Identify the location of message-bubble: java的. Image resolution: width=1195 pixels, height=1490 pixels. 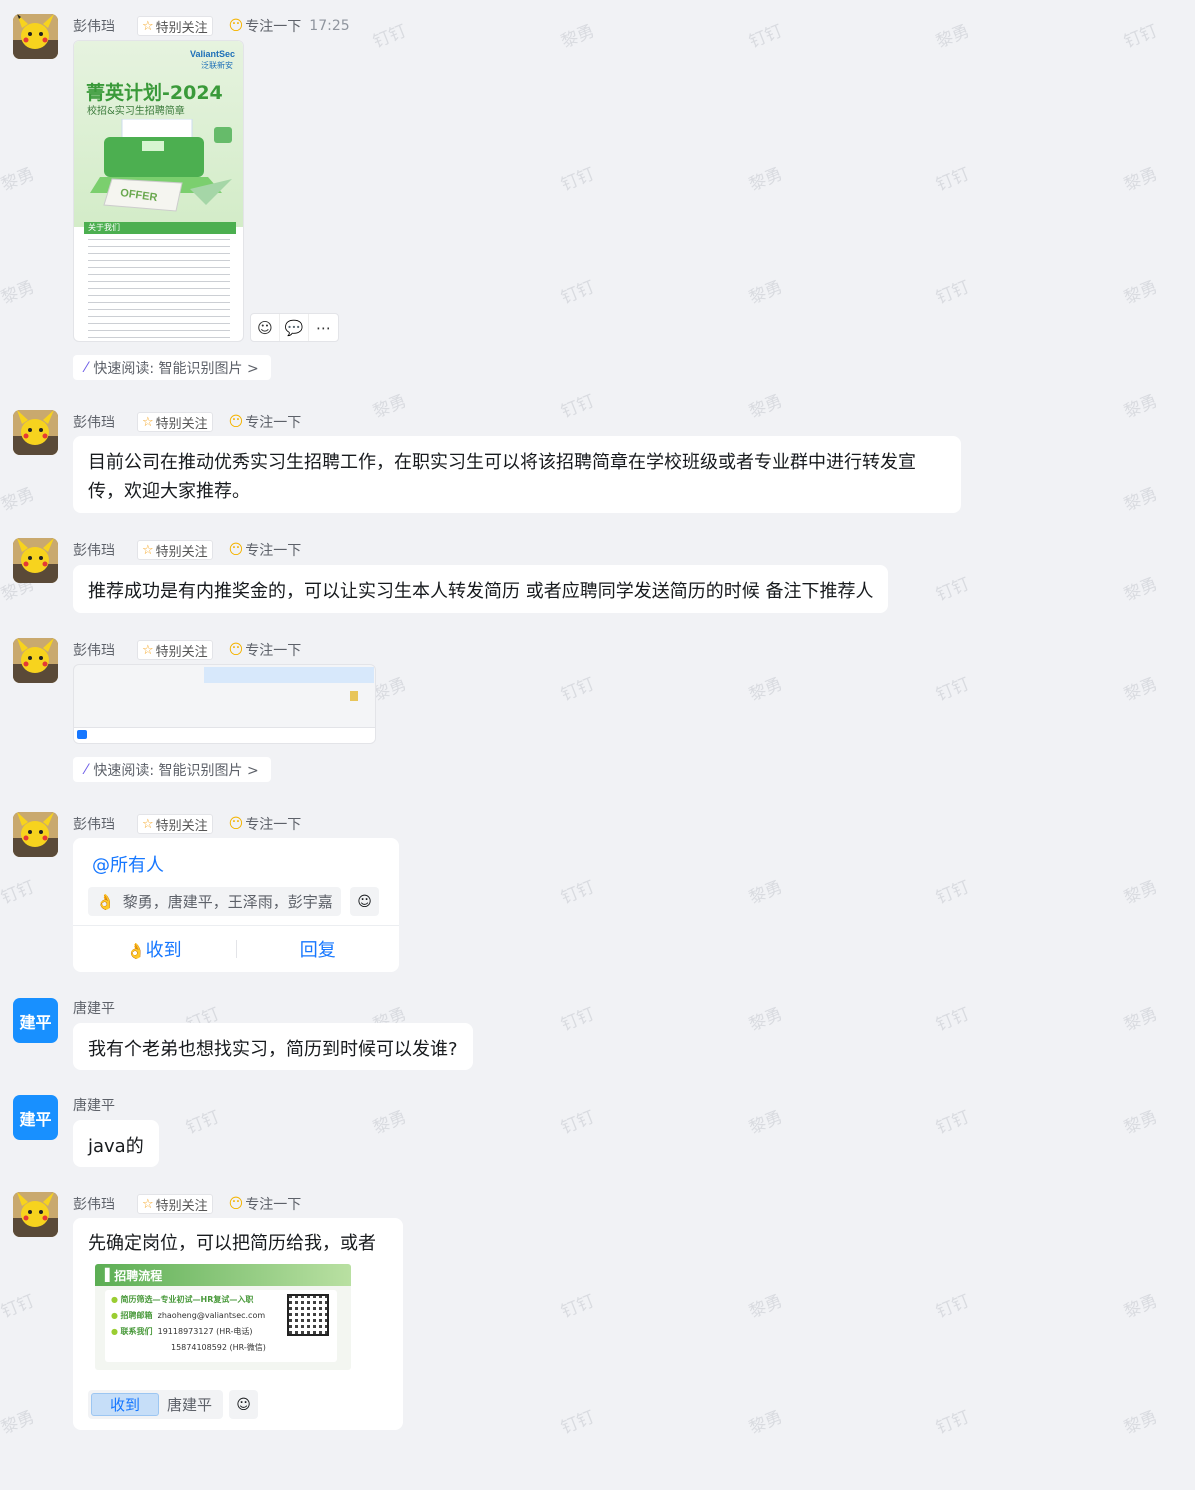
(116, 1143).